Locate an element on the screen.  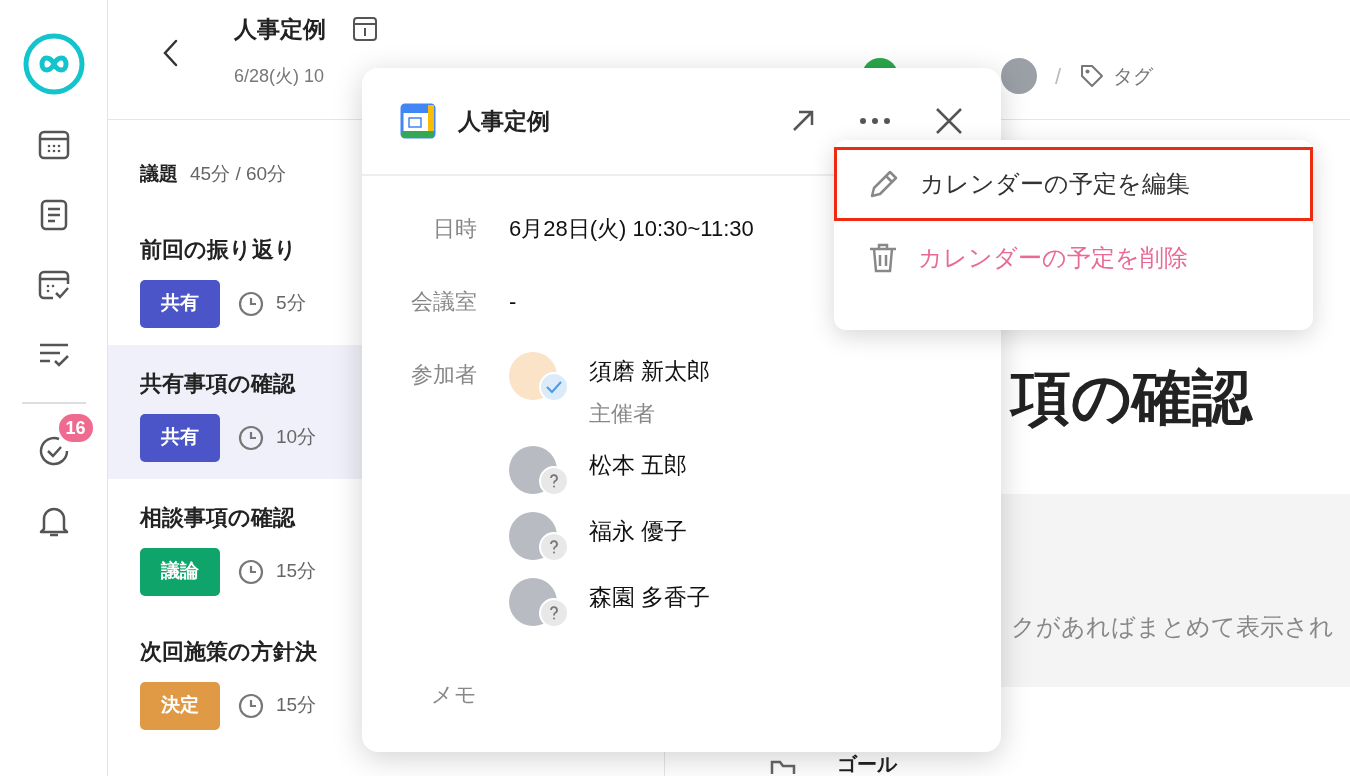
field-label: 日時 is located at coordinates (454, 229).